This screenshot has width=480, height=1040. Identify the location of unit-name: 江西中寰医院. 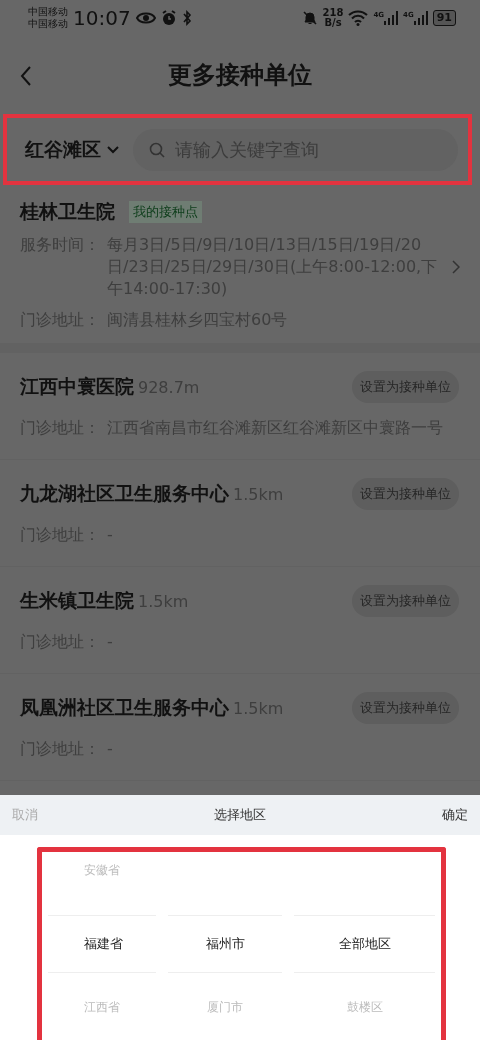
(77, 386).